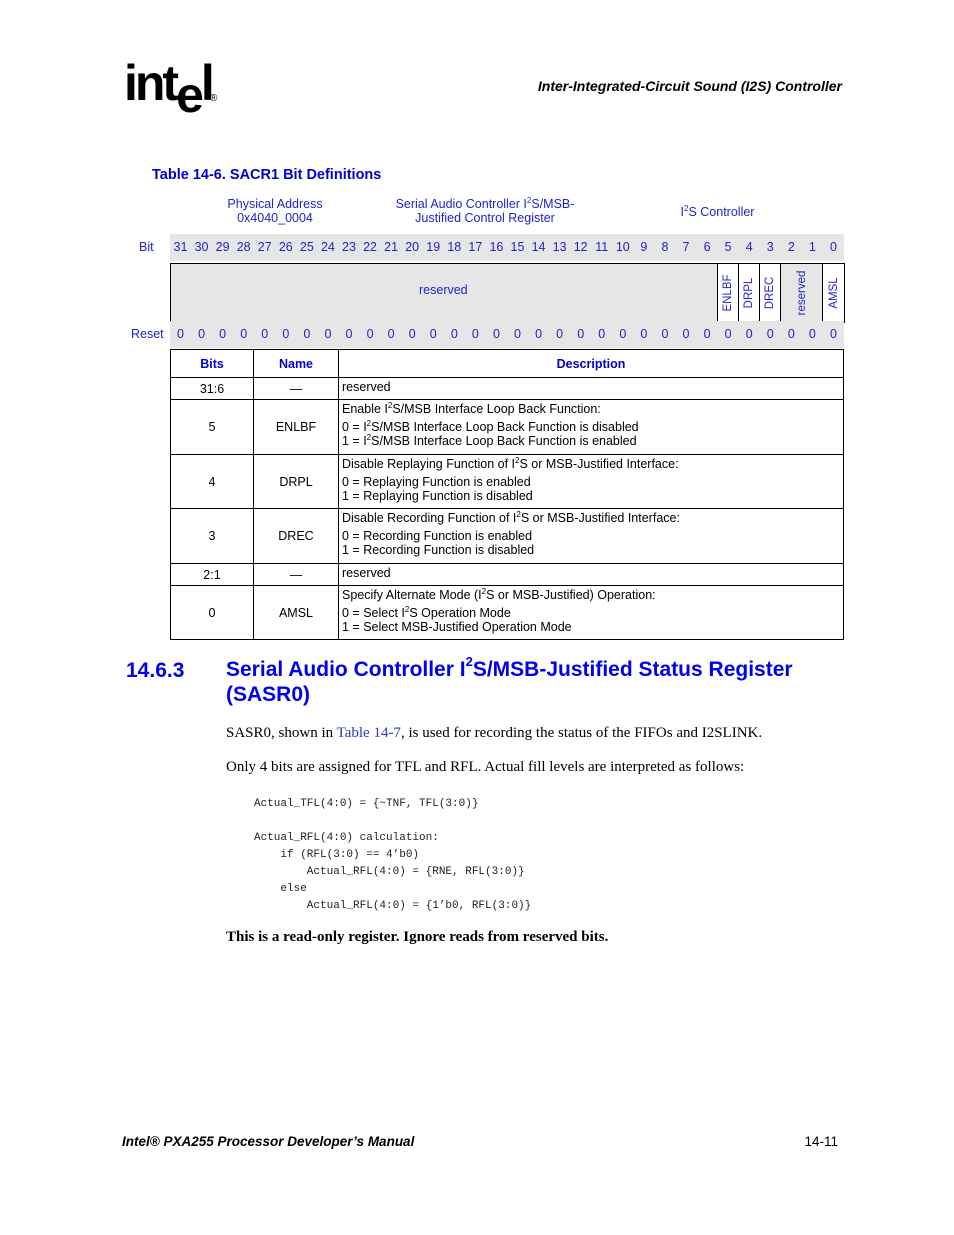 The width and height of the screenshot is (954, 1235). What do you see at coordinates (460, 613) in the screenshot?
I see `text: S Operation Mode` at bounding box center [460, 613].